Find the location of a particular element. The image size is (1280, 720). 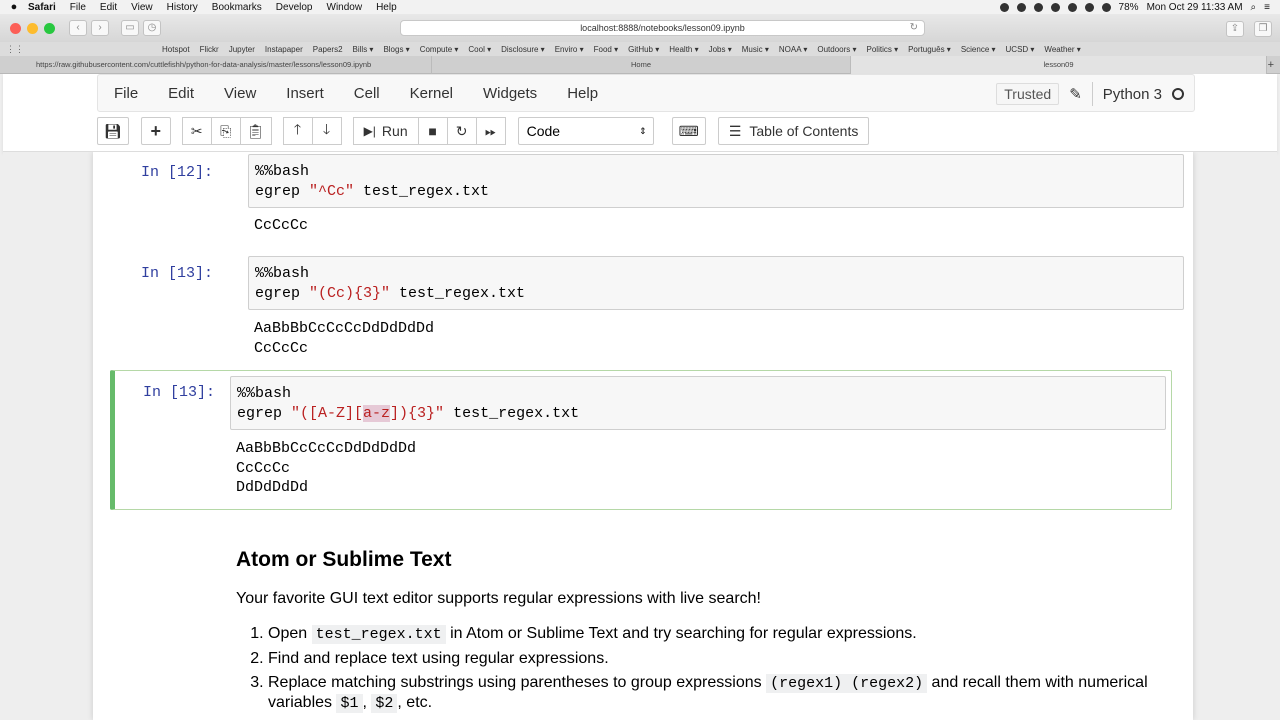

bookmark-item: Outdoors ▾ is located at coordinates (836, 49).